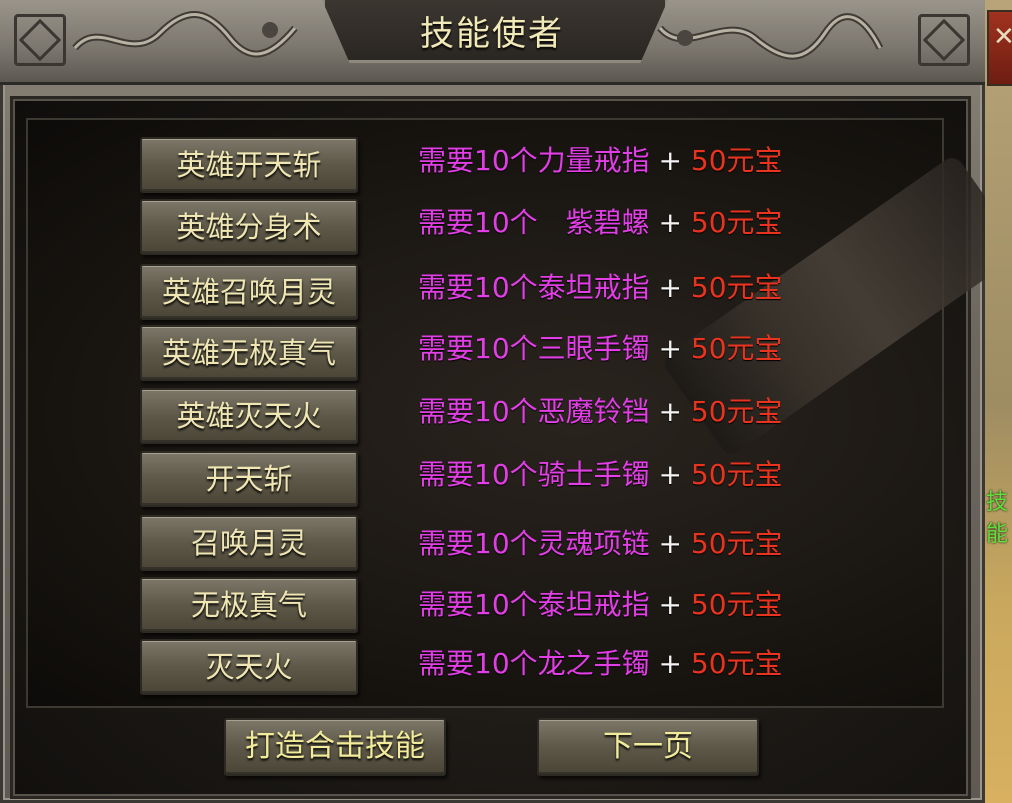 This screenshot has width=1012, height=803. I want to click on skill-button: 英雄灭天火, so click(249, 416).